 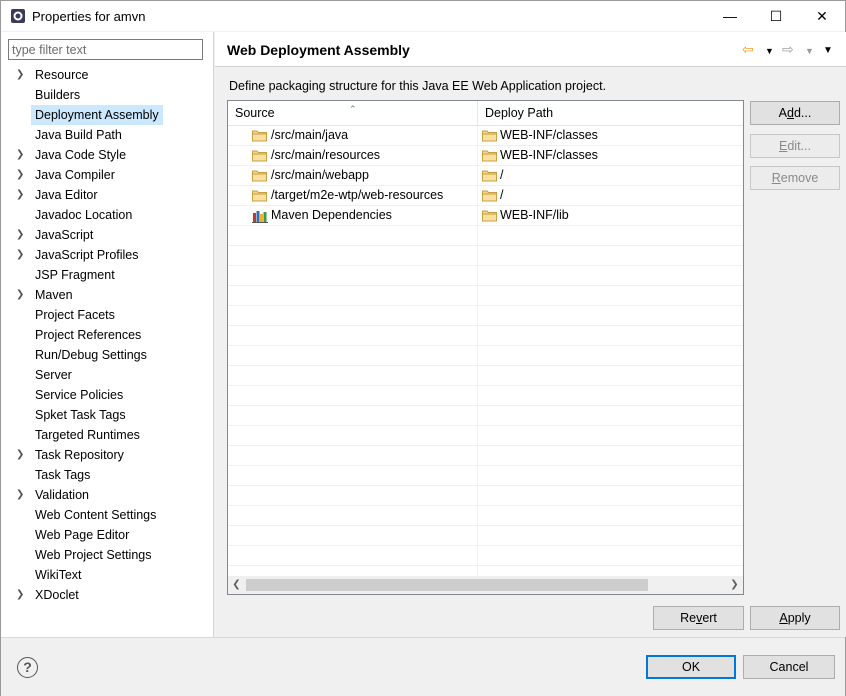 I want to click on title-bar: Properties for amvn — ☐ ✕, so click(x=423, y=16).